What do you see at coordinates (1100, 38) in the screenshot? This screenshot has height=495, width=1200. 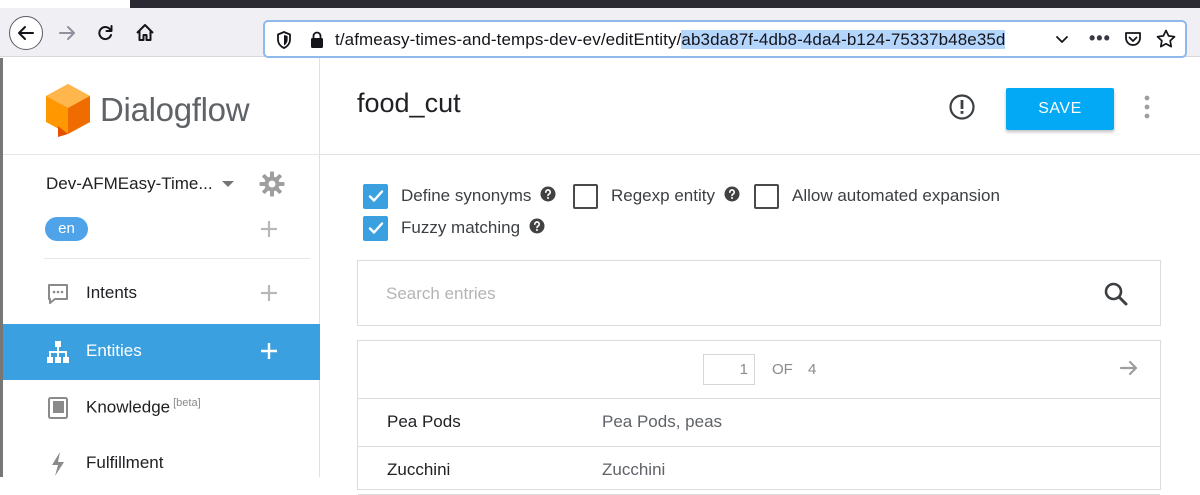 I see `more-icon: •••` at bounding box center [1100, 38].